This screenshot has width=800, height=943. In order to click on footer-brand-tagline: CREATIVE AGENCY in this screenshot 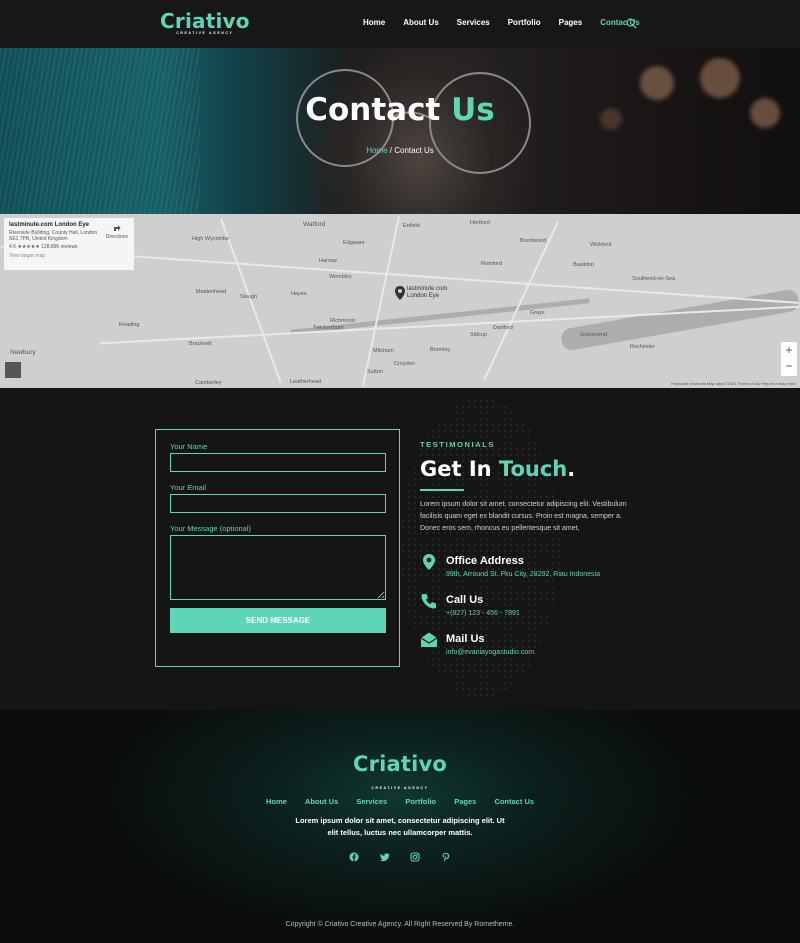, I will do `click(400, 788)`.